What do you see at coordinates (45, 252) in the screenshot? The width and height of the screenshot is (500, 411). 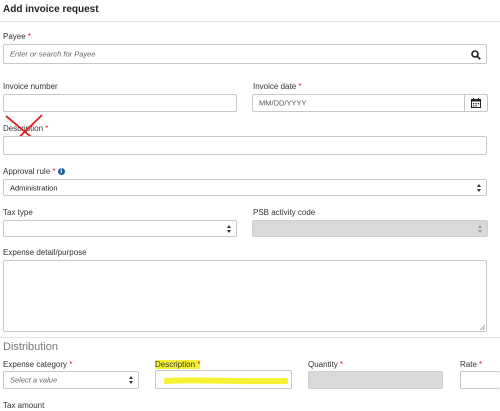 I see `expense-detail-label: Expense detail/purpose` at bounding box center [45, 252].